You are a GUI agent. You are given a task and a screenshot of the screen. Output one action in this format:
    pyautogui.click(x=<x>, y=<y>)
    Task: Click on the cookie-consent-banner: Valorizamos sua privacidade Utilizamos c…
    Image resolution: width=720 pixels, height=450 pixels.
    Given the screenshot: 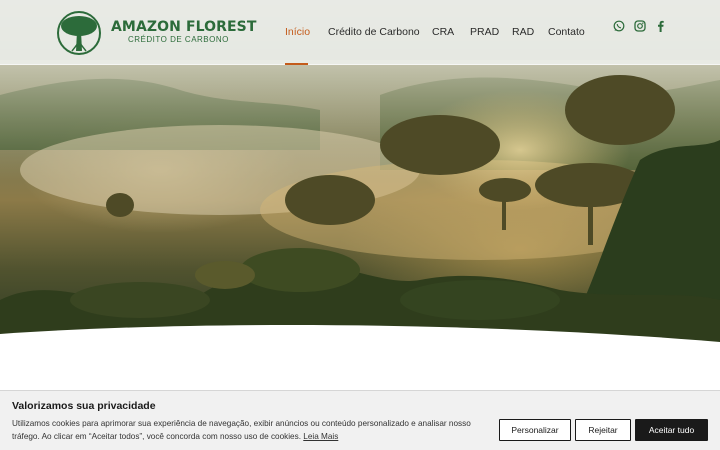 What is the action you would take?
    pyautogui.click(x=360, y=420)
    